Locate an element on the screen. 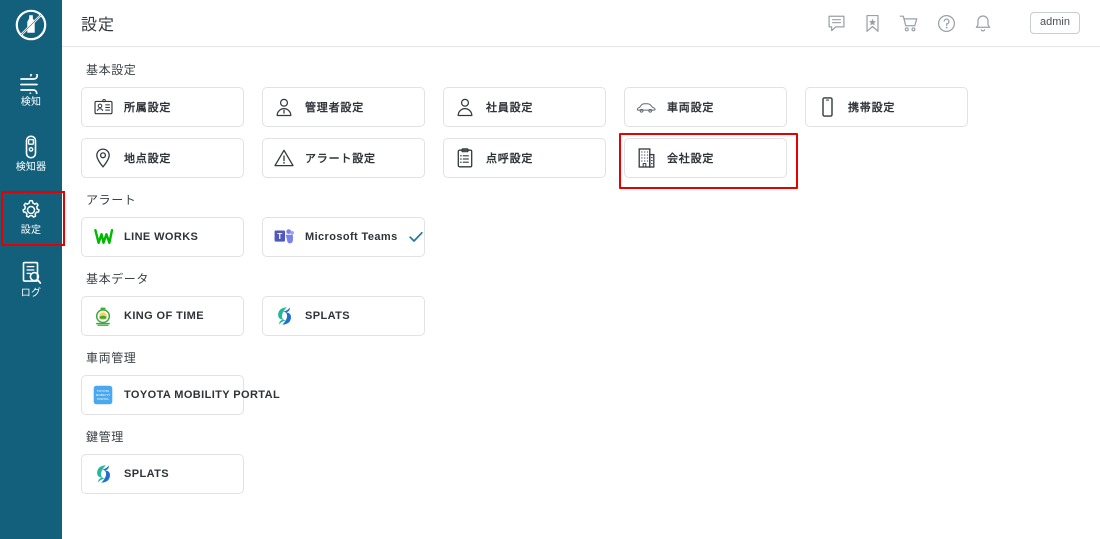 This screenshot has height=539, width=1100. card-label: 地点設定 is located at coordinates (148, 159).